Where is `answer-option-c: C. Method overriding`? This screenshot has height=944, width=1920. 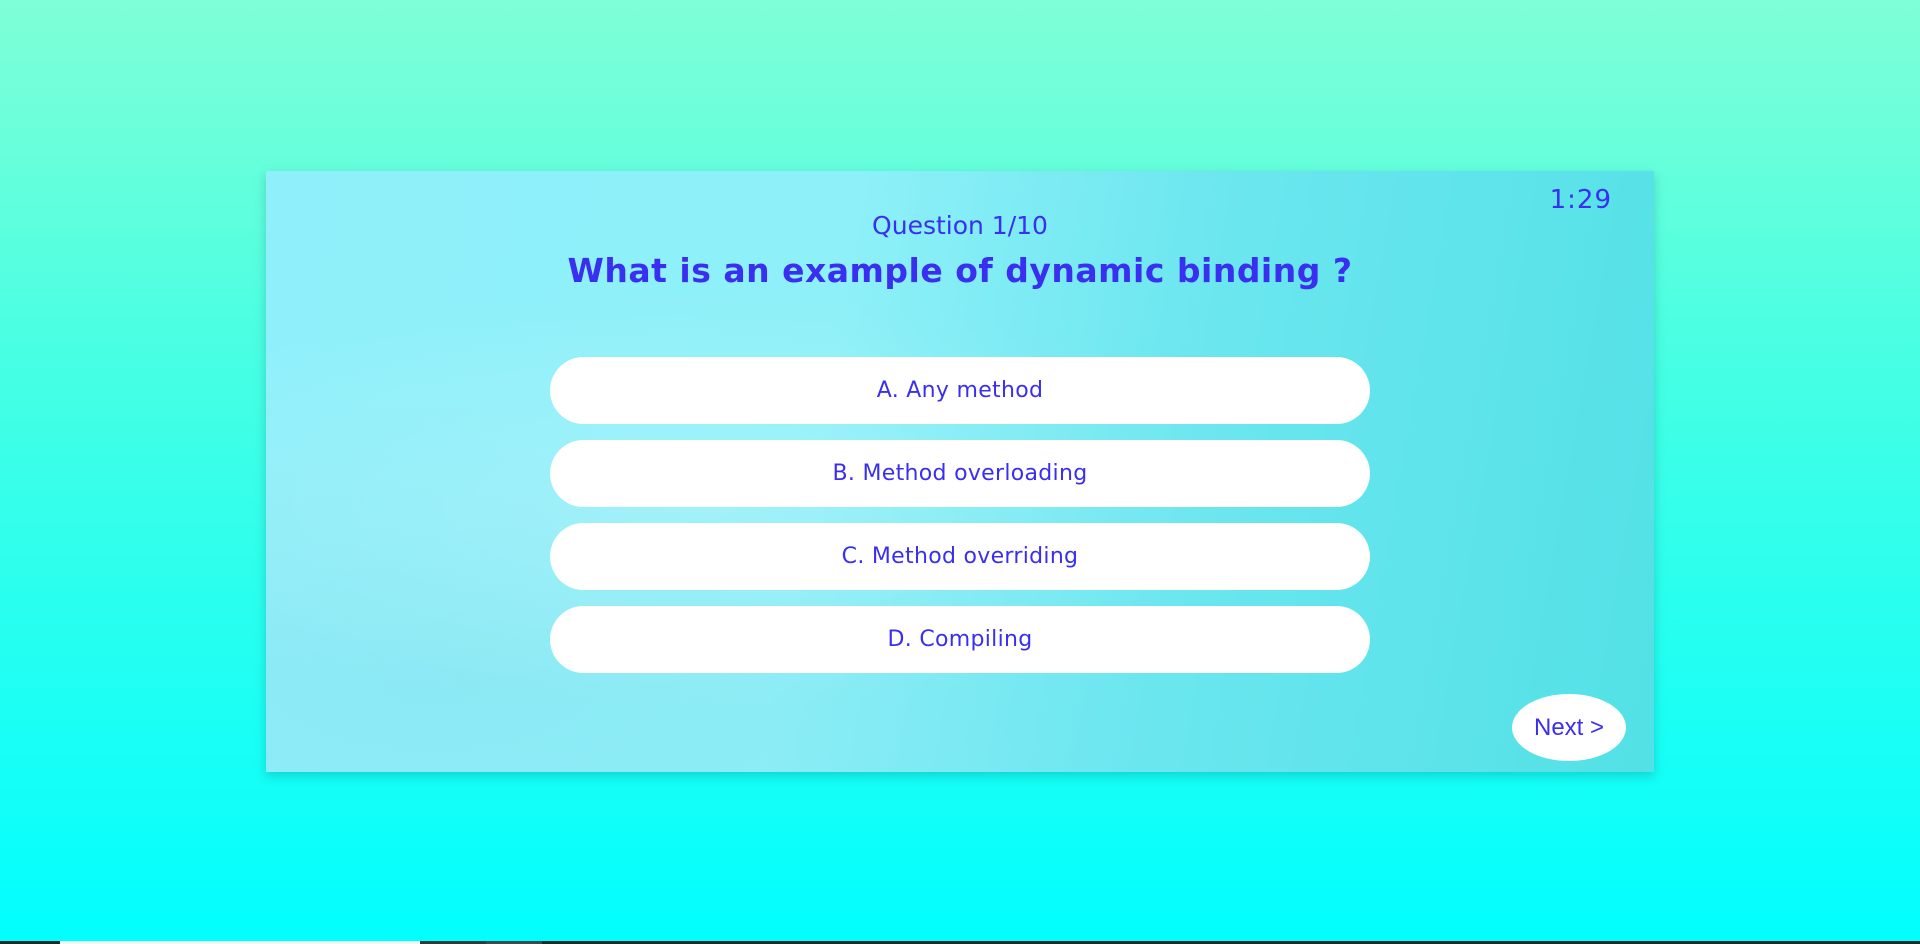
answer-option-c: C. Method overriding is located at coordinates (960, 556).